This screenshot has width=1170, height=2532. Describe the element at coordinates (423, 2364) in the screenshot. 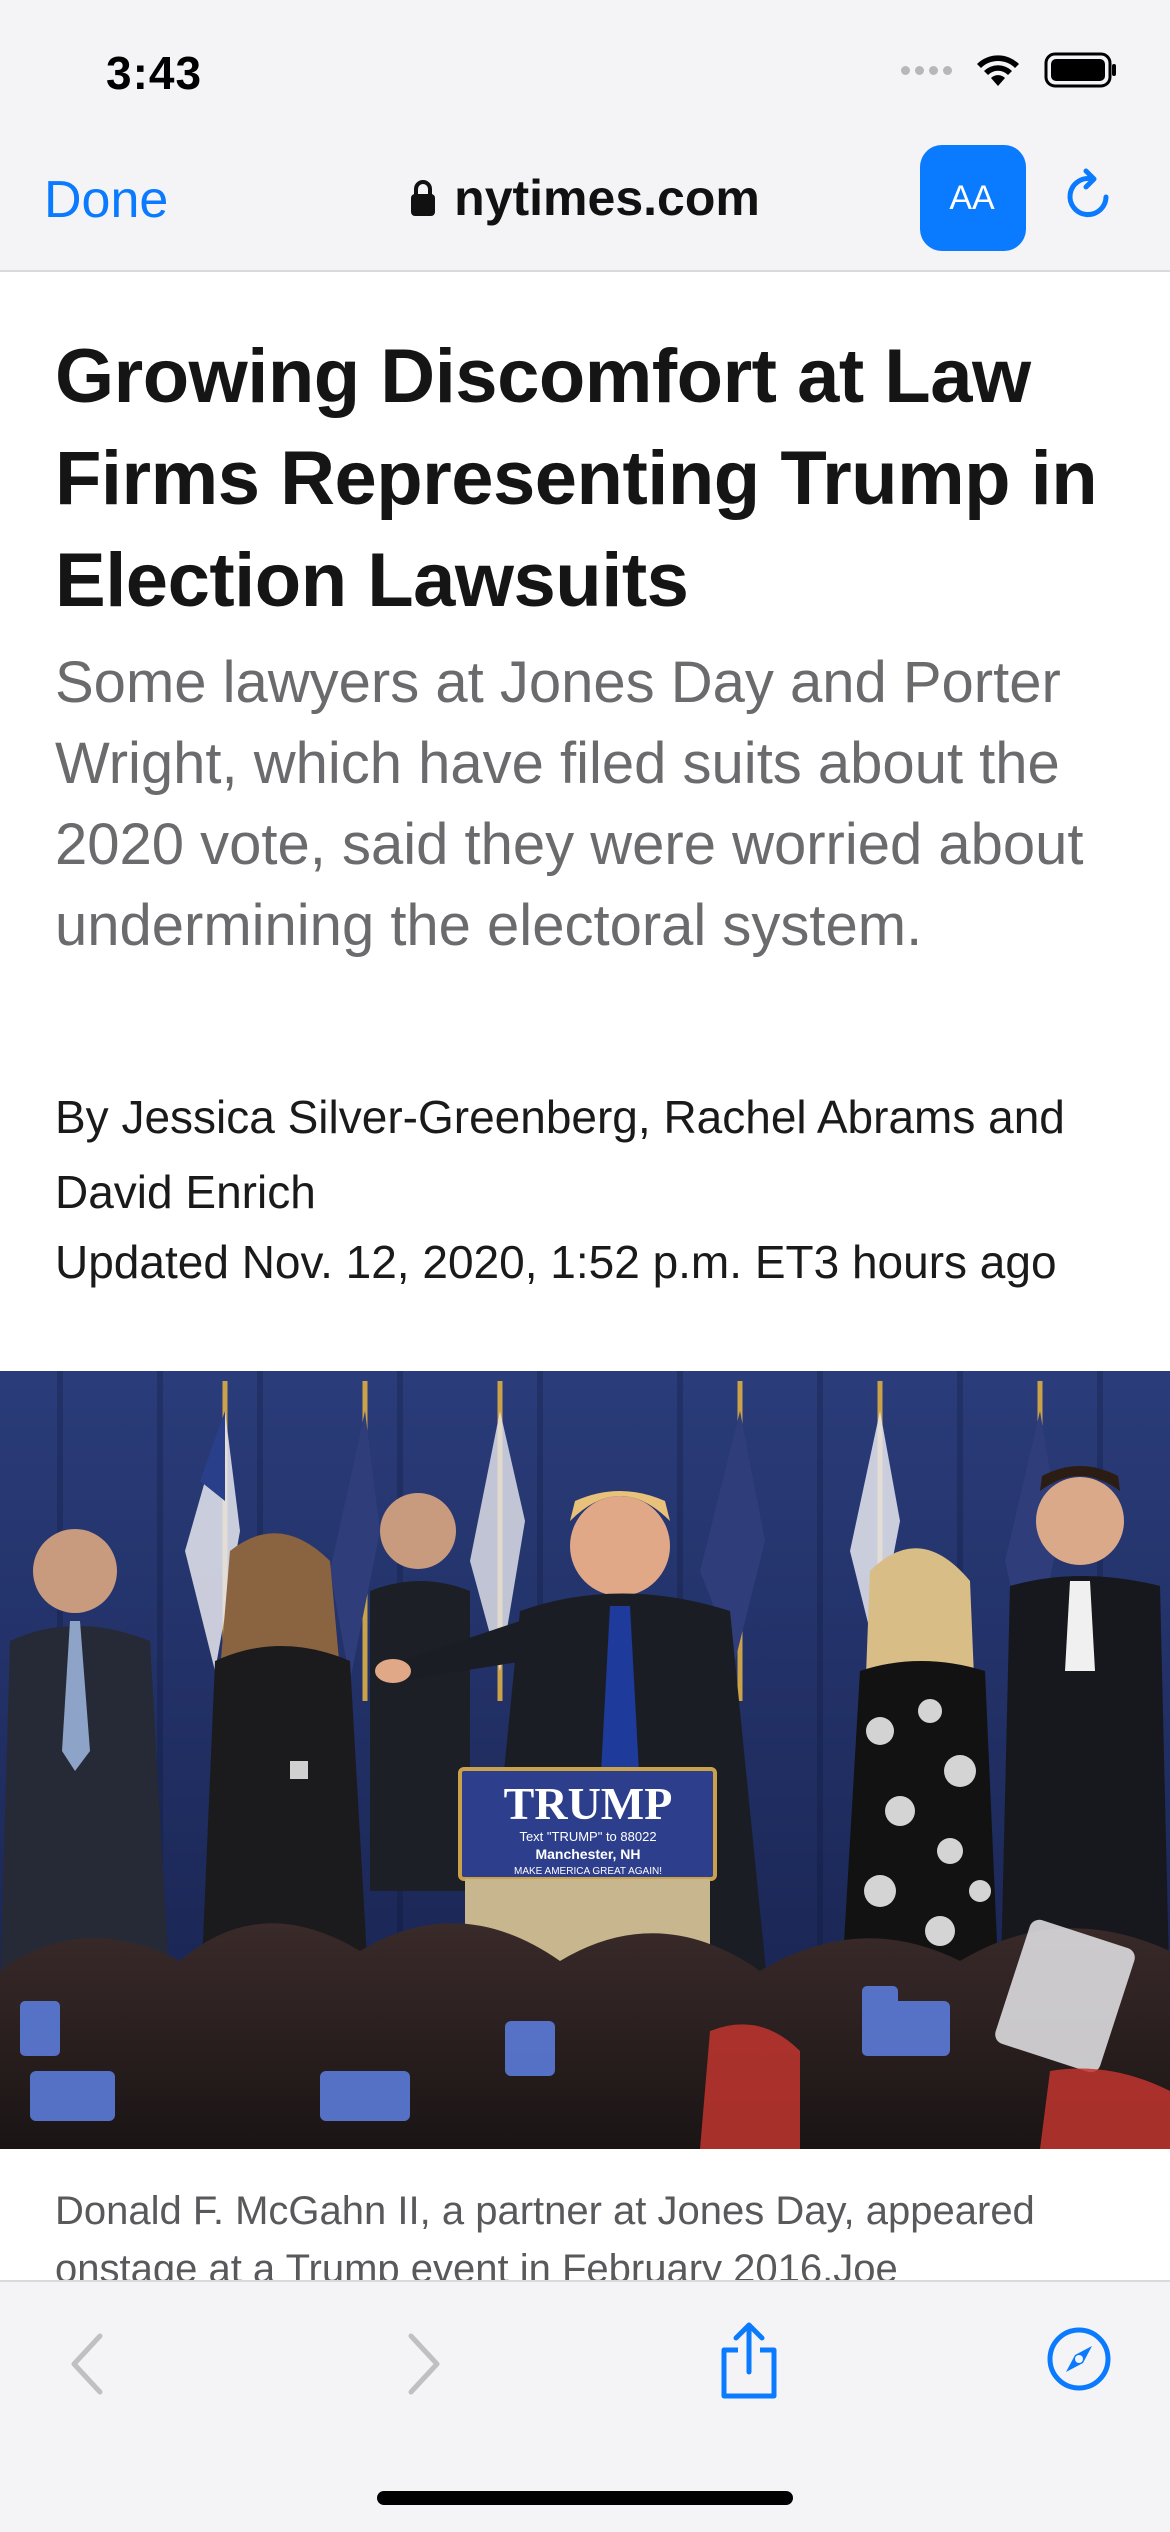

I see `forward-icon` at that location.